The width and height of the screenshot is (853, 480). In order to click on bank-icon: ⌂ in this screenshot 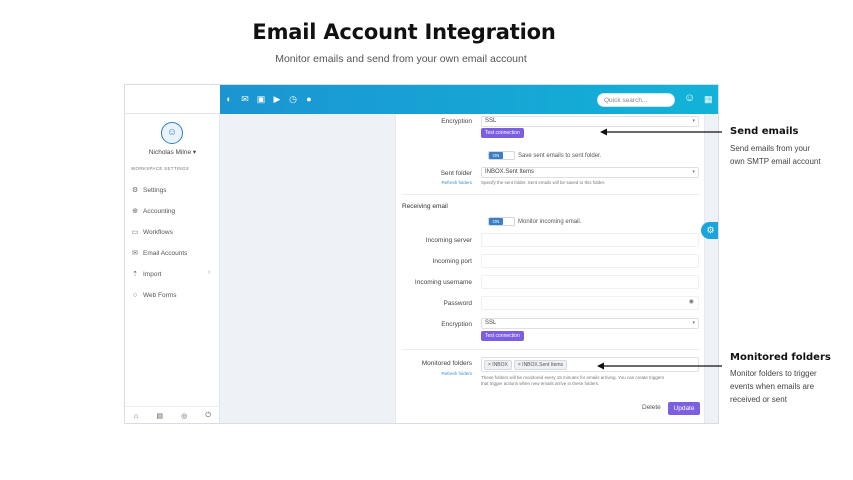, I will do `click(136, 416)`.